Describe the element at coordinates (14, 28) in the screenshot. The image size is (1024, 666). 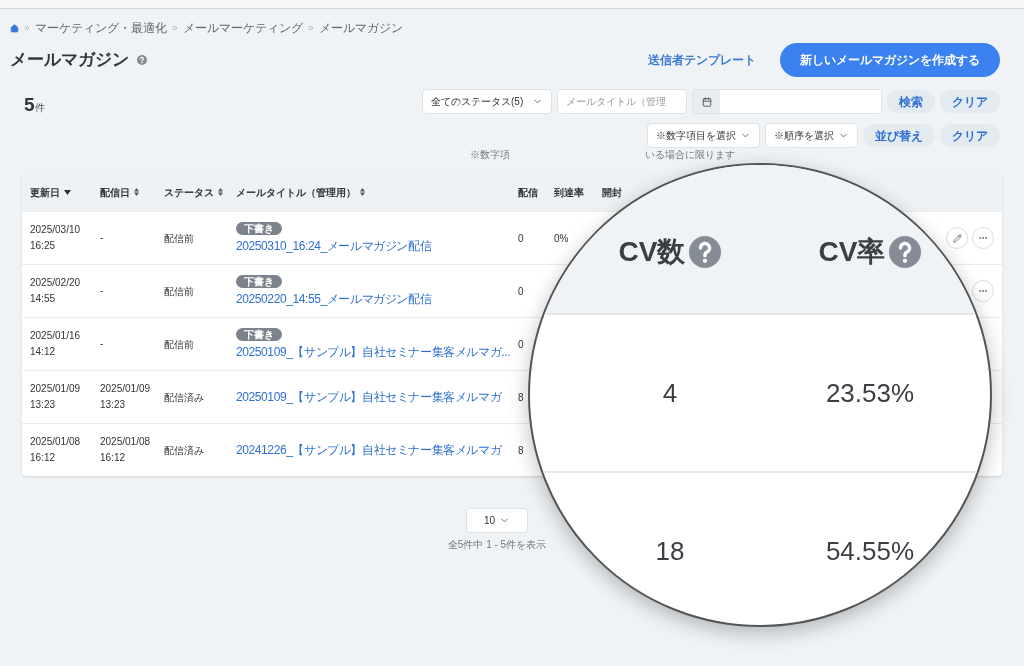
I see `home-icon` at that location.